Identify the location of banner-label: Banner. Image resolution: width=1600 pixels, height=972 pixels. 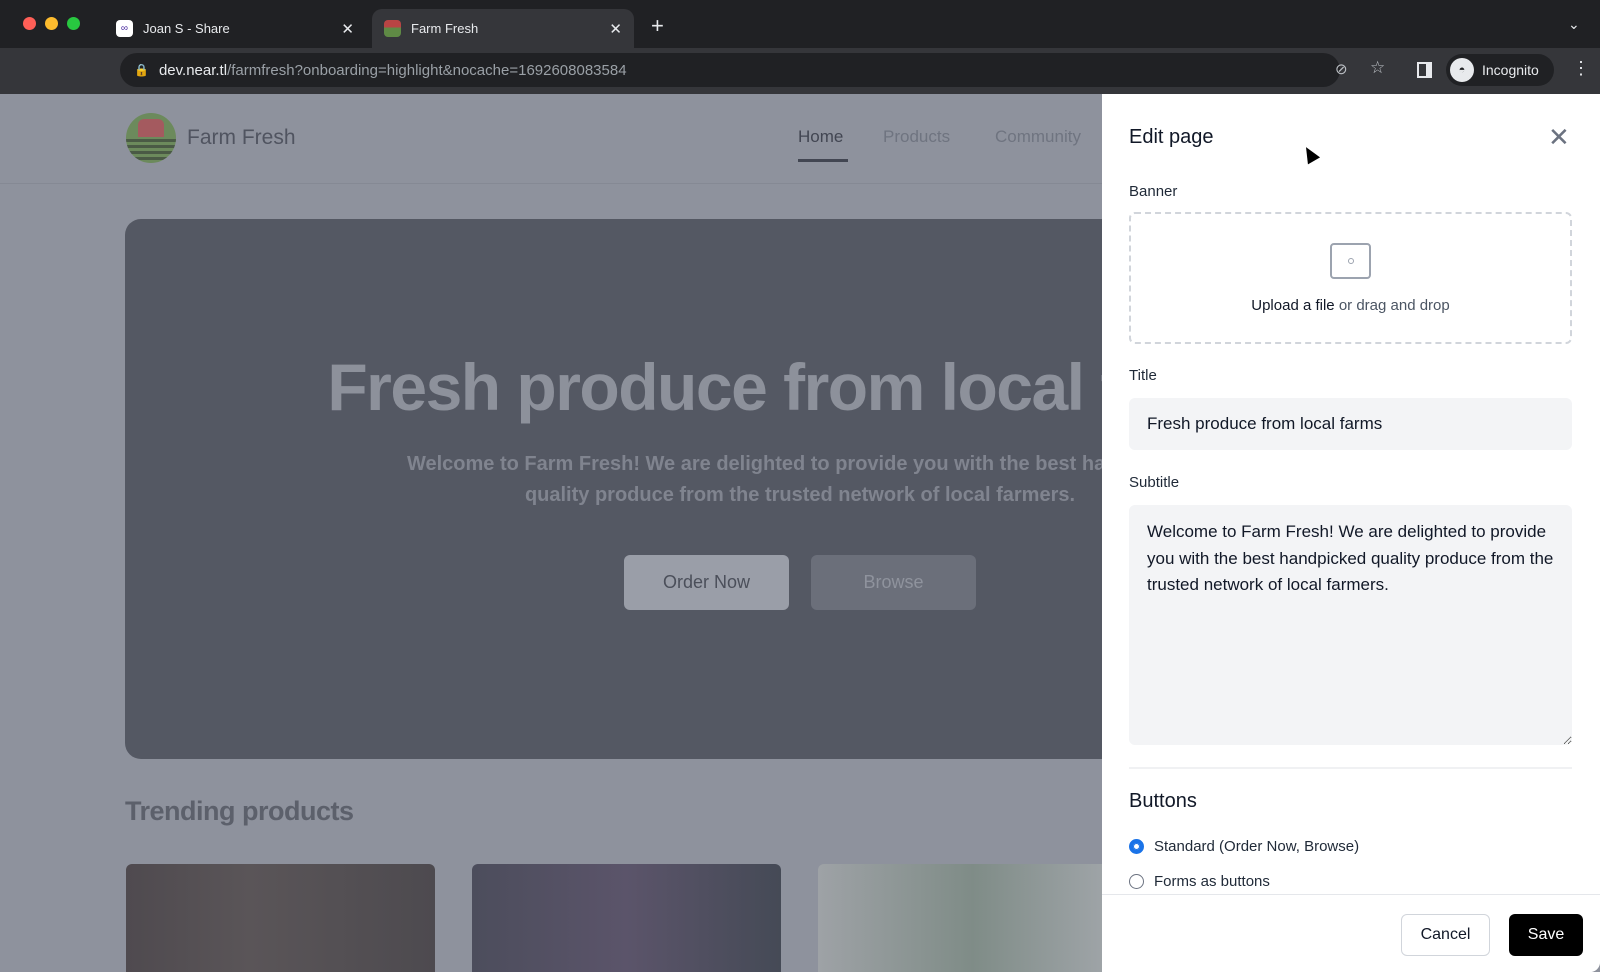
(1153, 191).